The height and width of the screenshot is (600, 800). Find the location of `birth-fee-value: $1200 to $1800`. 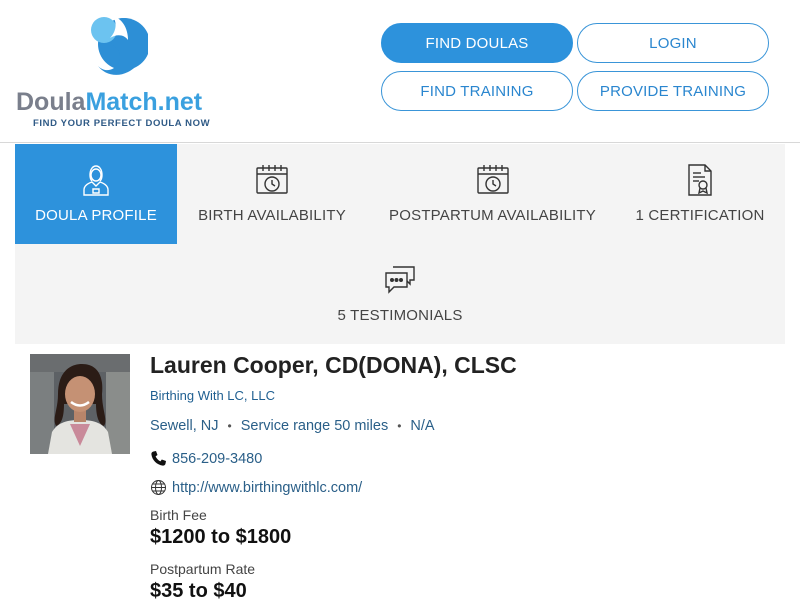

birth-fee-value: $1200 to $1800 is located at coordinates (221, 537).